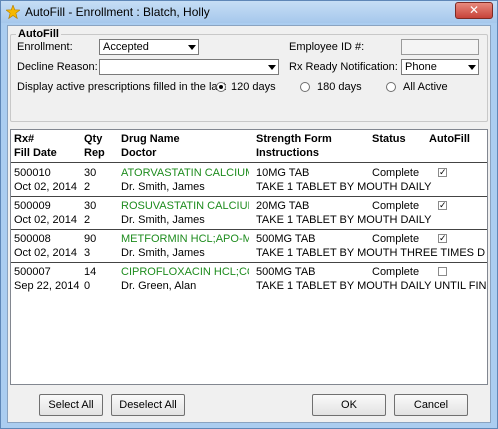 This screenshot has height=429, width=498. What do you see at coordinates (421, 67) in the screenshot?
I see `rx-ready-value: Phone` at bounding box center [421, 67].